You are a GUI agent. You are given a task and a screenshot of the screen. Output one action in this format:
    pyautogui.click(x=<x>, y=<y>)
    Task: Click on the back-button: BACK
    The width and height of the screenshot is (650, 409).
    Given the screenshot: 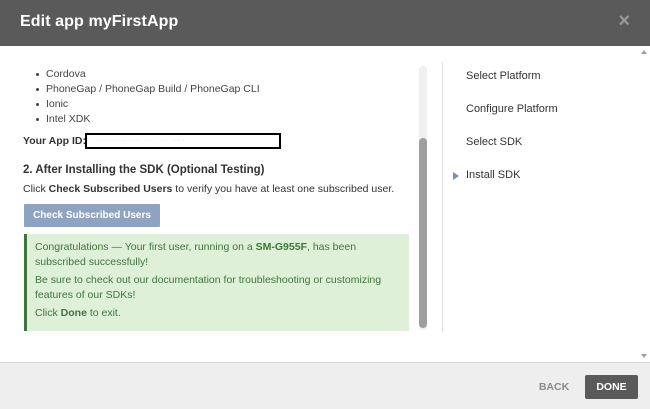 What is the action you would take?
    pyautogui.click(x=554, y=387)
    